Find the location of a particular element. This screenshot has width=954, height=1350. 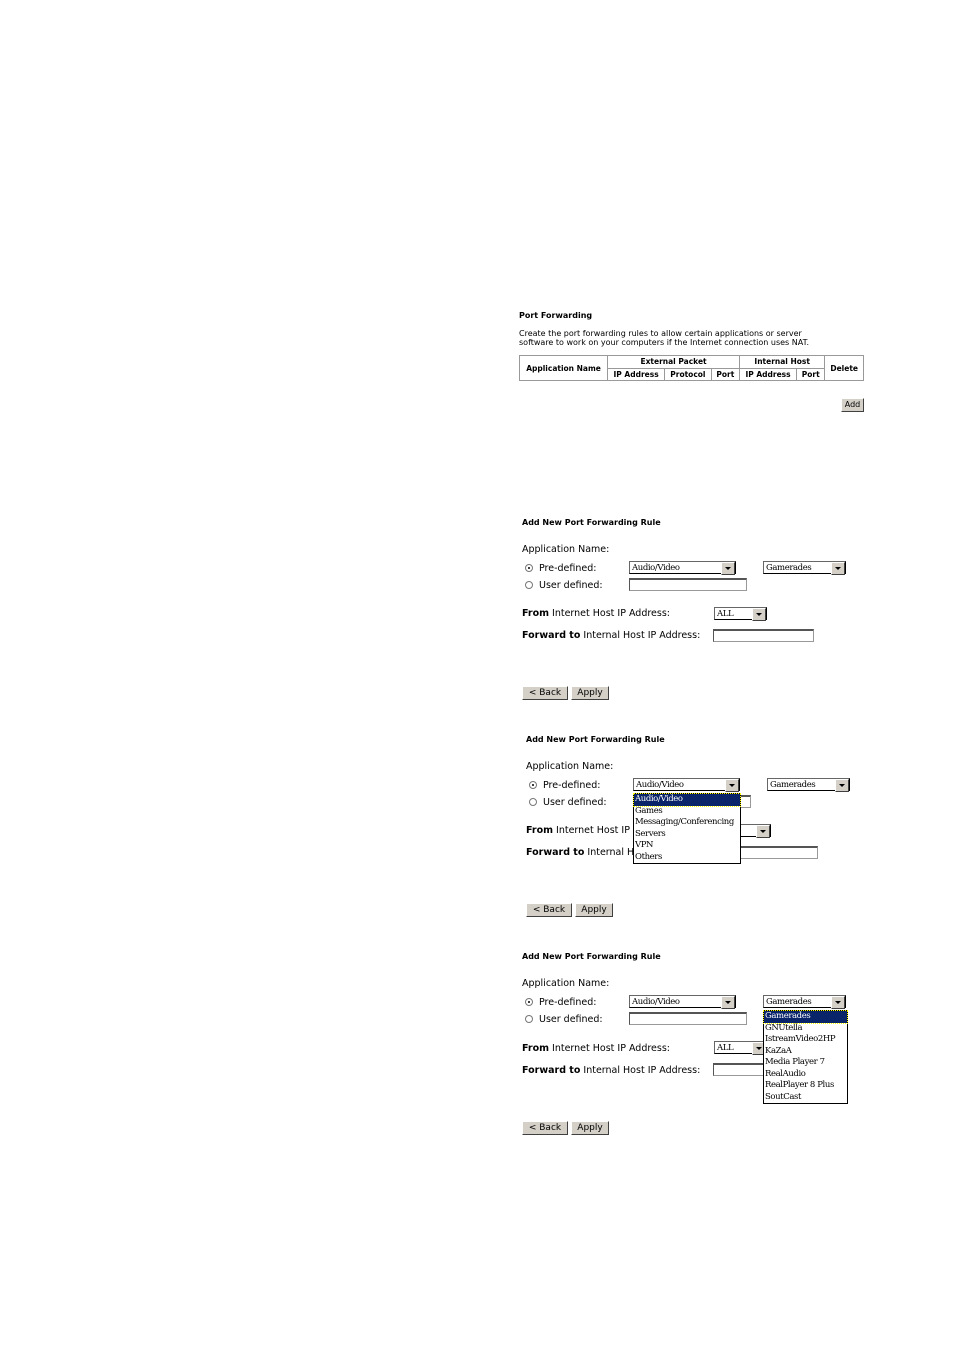

application-option: IstreamVideo2HP is located at coordinates (805, 1040).